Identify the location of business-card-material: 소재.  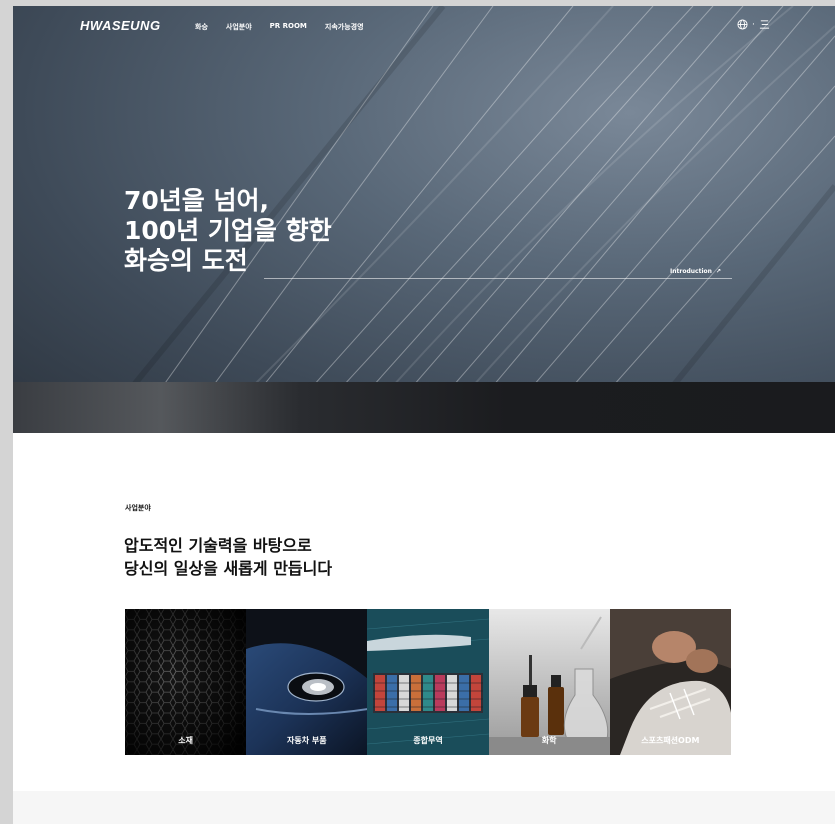
(186, 682).